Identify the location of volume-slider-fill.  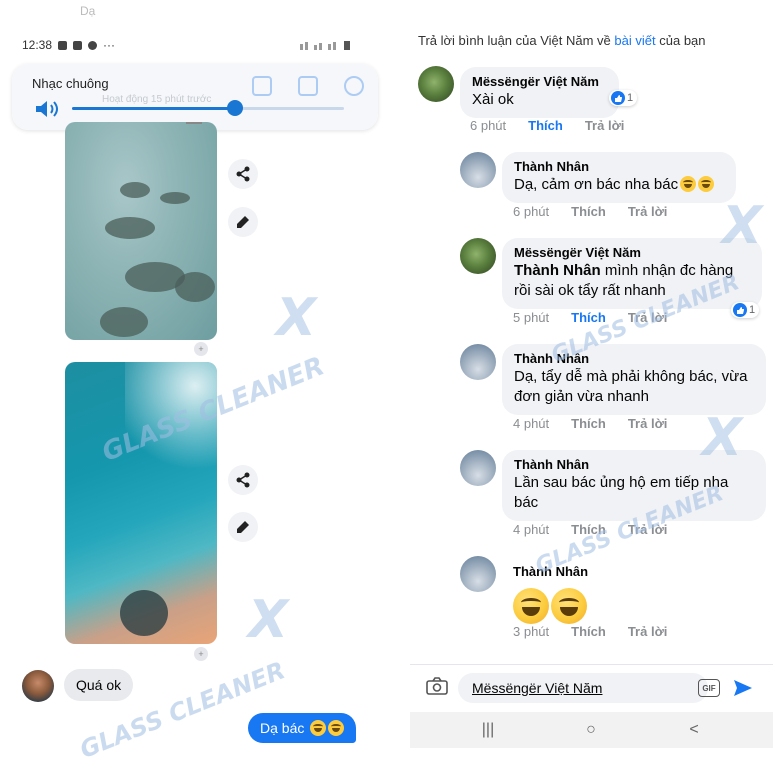
(154, 108).